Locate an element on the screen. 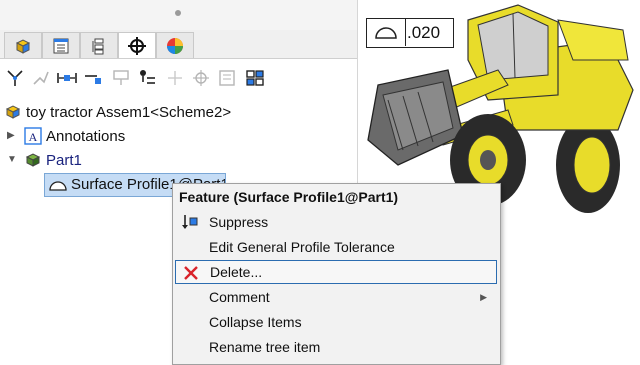 The height and width of the screenshot is (365, 640). delete-icon is located at coordinates (191, 273).